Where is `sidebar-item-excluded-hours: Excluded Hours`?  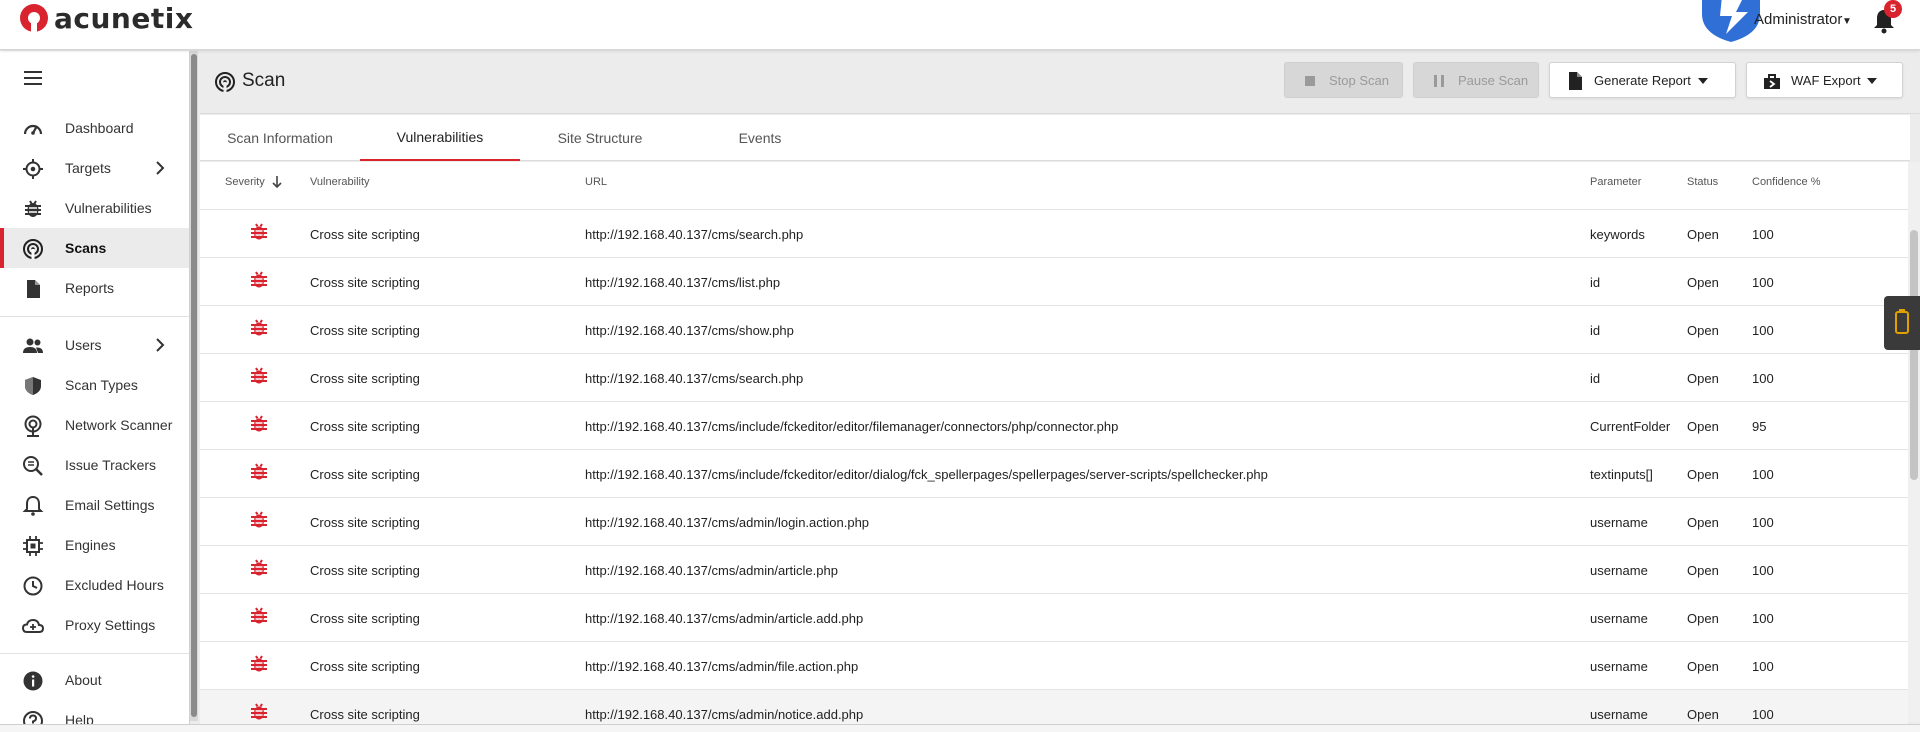
sidebar-item-excluded-hours: Excluded Hours is located at coordinates (94, 585).